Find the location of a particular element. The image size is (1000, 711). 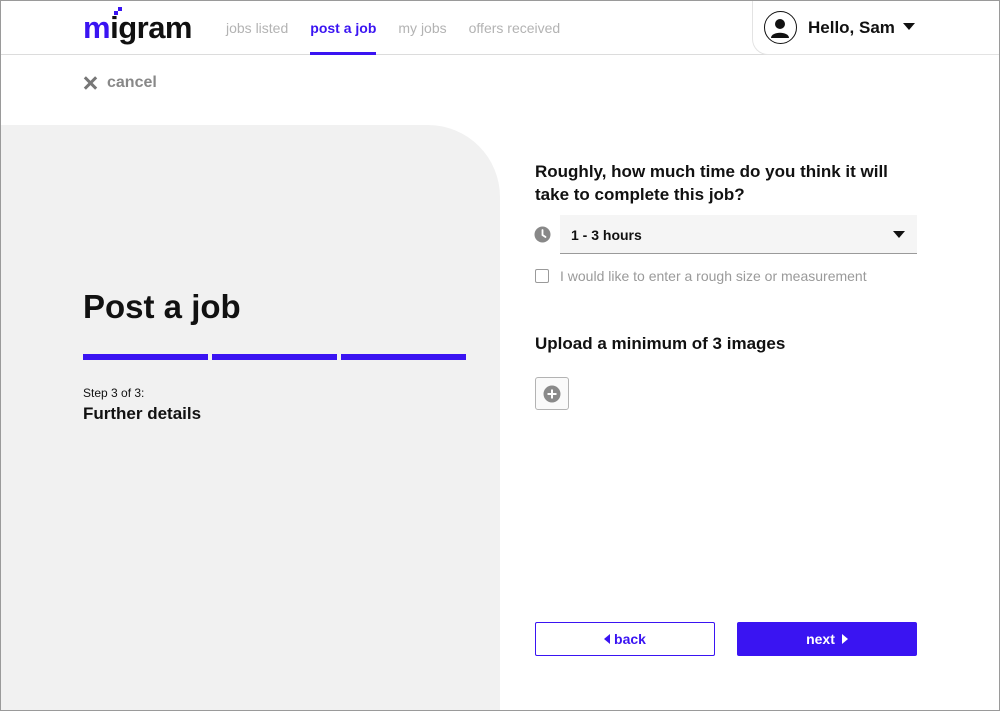

time-estimate-select: 1 - 3 hours is located at coordinates (738, 234).